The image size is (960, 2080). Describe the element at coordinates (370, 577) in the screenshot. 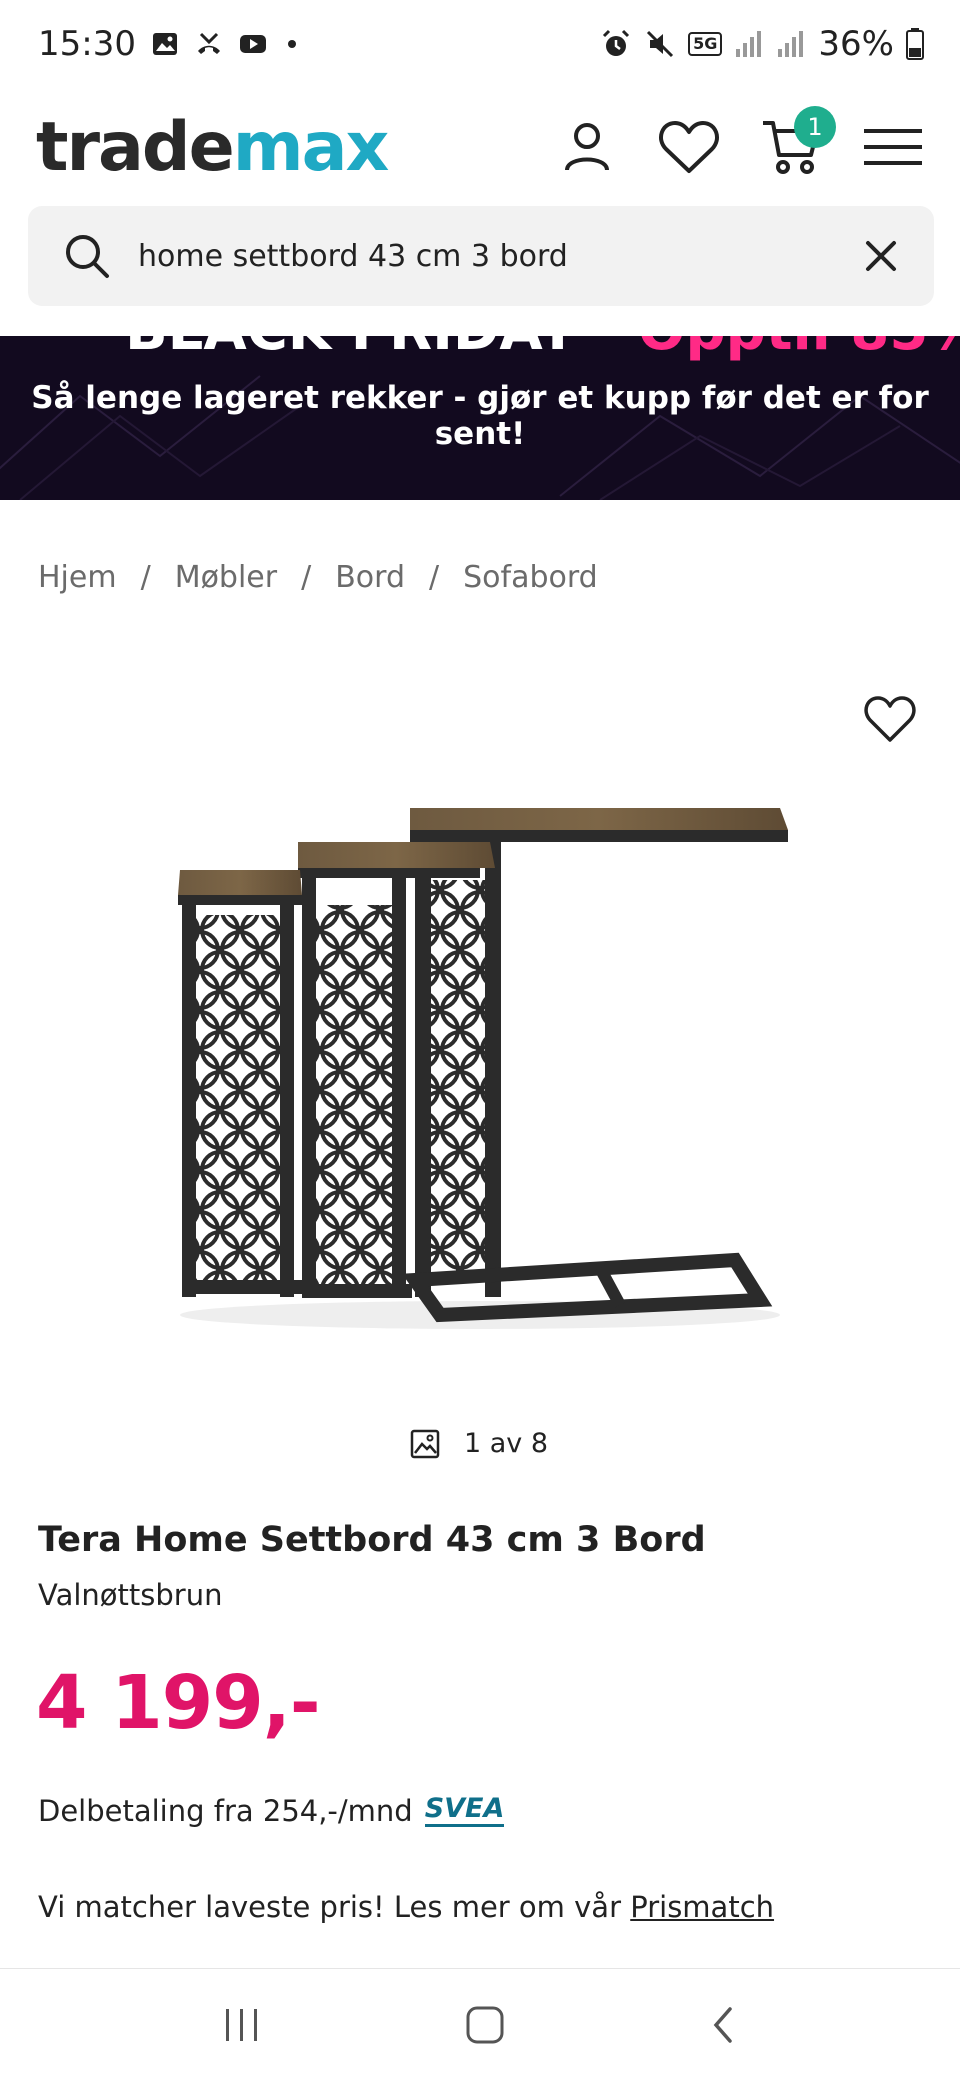

I see `breadcrumb-item-bord: Bord` at that location.